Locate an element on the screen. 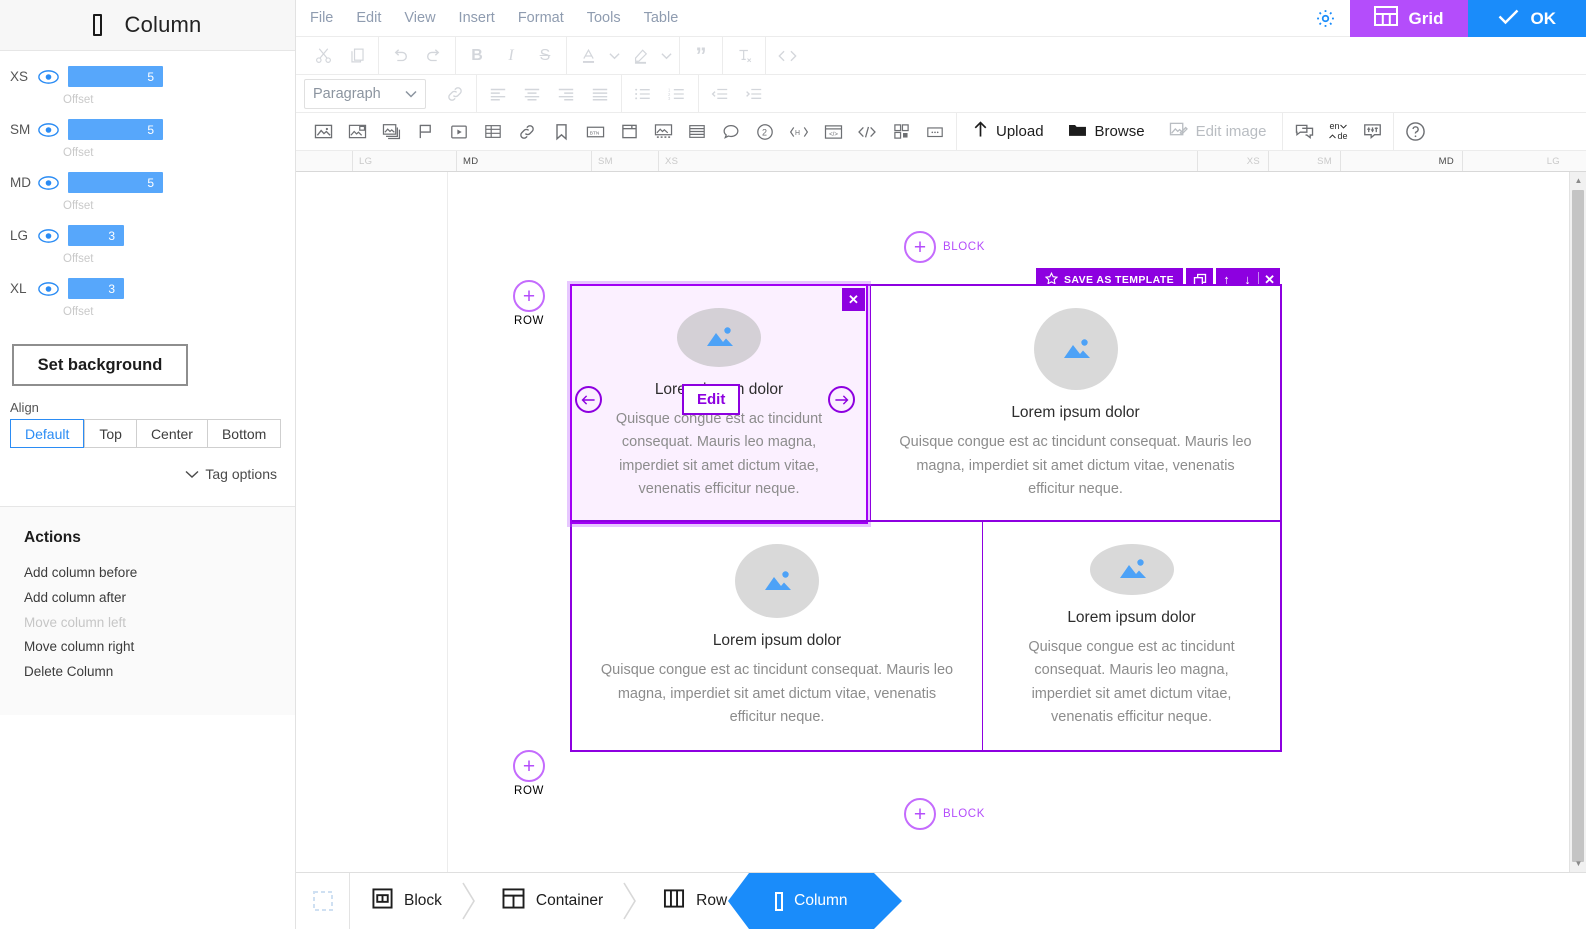  offset-label-lg: Offset is located at coordinates (147, 262).